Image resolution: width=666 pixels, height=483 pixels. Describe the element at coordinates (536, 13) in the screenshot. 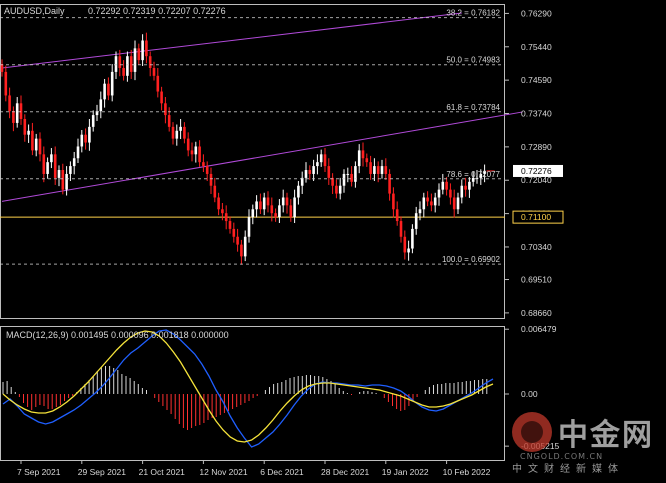

I see `price-tick-label: 0.76290` at that location.